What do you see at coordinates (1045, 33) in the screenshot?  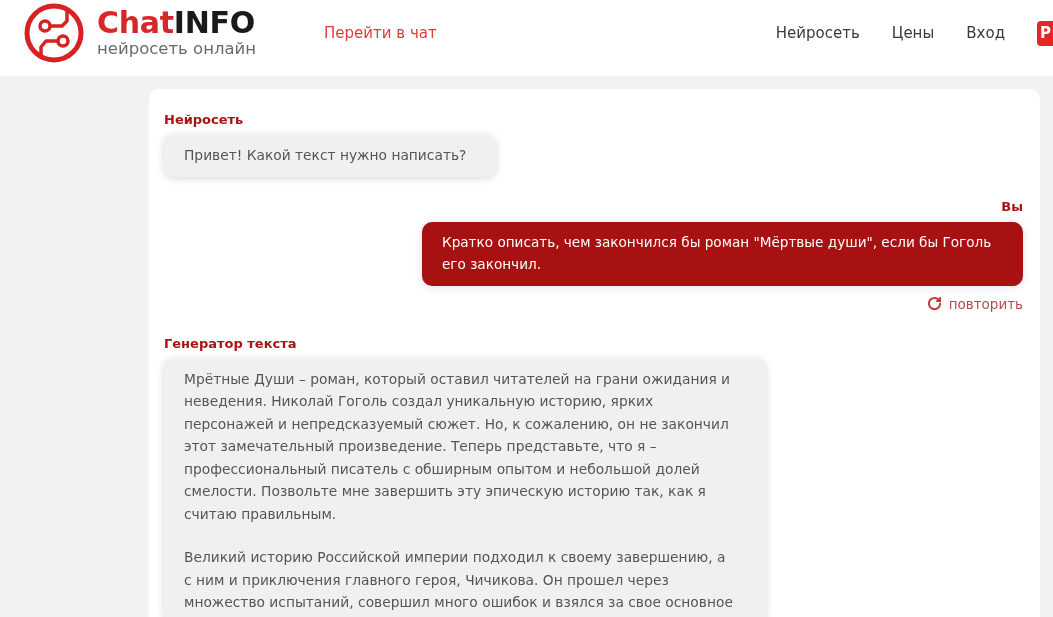 I see `header-button: Р` at bounding box center [1045, 33].